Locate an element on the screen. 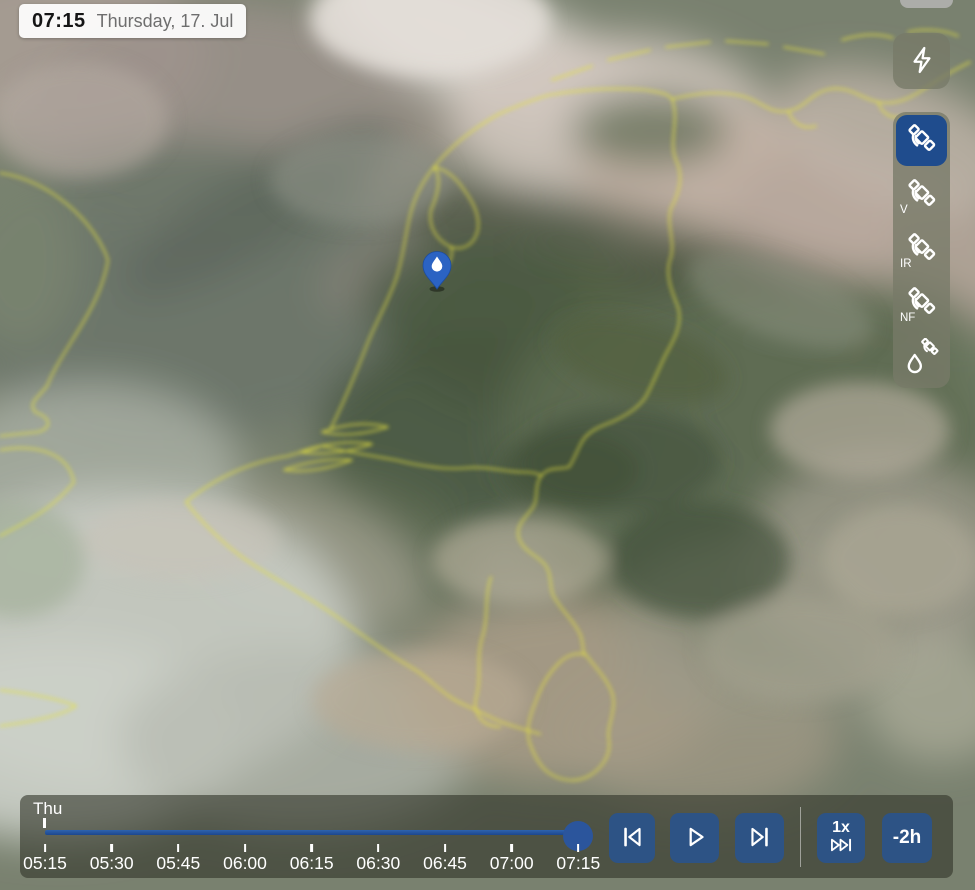 The height and width of the screenshot is (890, 975). skip-to-start-button is located at coordinates (632, 838).